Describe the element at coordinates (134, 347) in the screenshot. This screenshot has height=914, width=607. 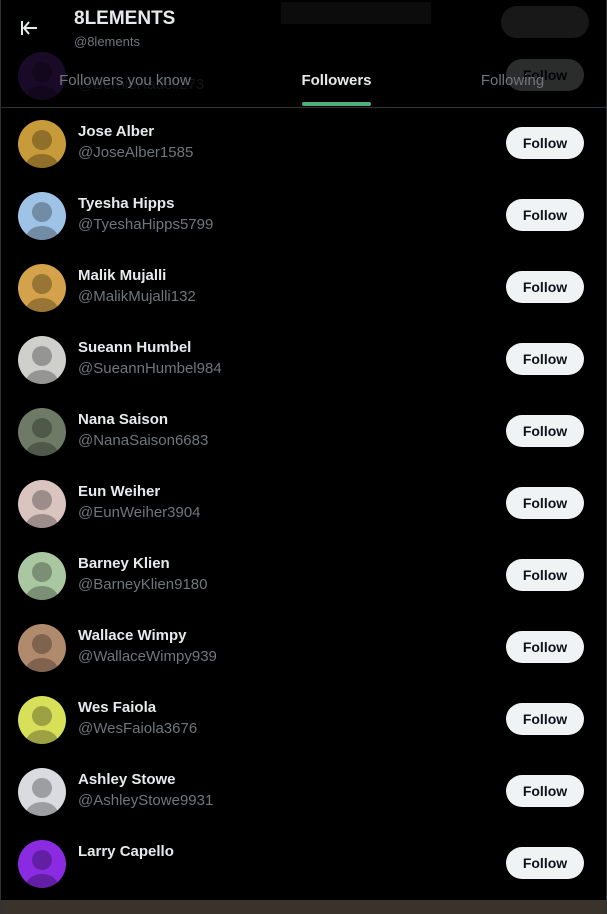
I see `follower-name: Sueann Humbel` at that location.